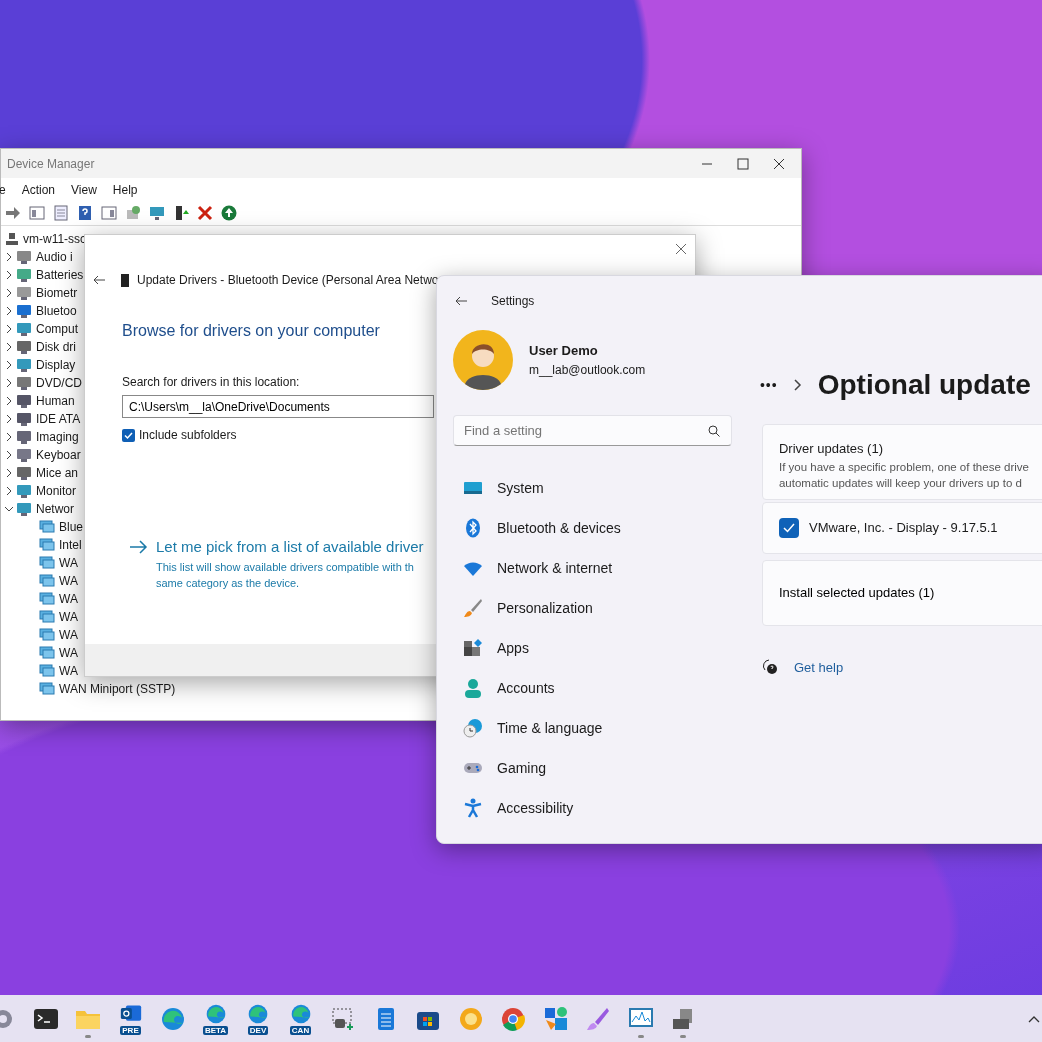  What do you see at coordinates (564, 351) in the screenshot?
I see `user-name: User Demo` at bounding box center [564, 351].